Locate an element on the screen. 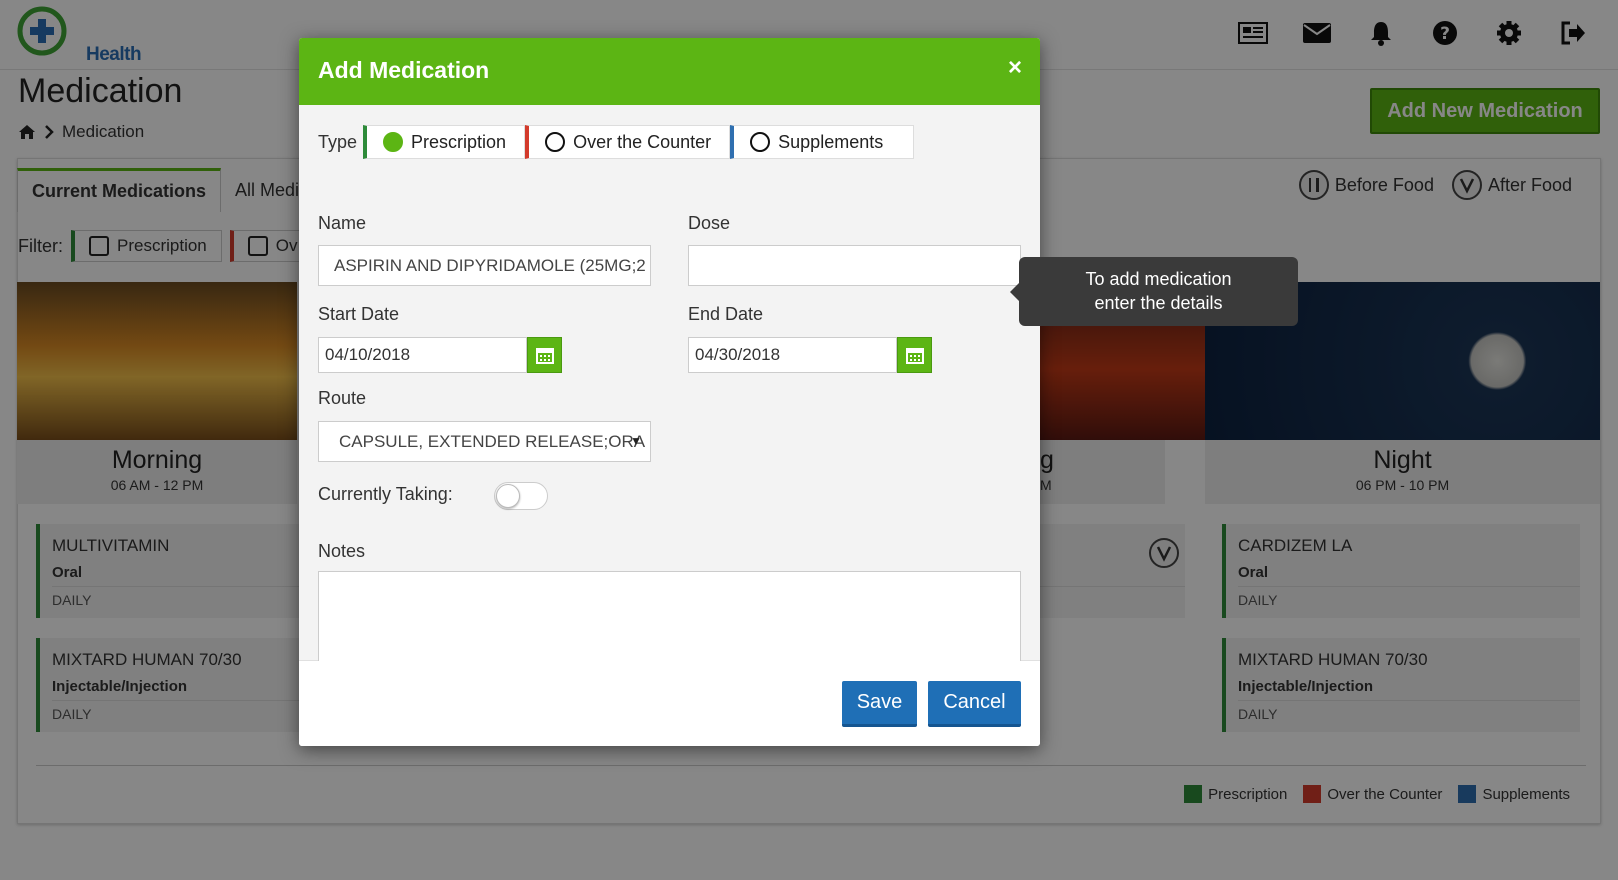 Image resolution: width=1618 pixels, height=880 pixels. start-date-group: 04/10/2018 is located at coordinates (440, 355).